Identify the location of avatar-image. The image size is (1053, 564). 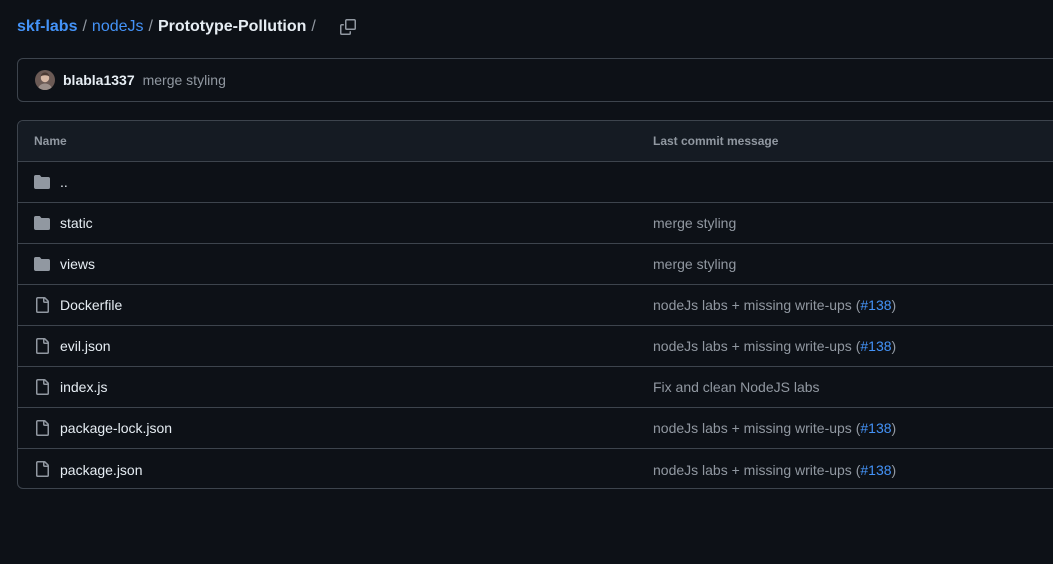
(45, 80).